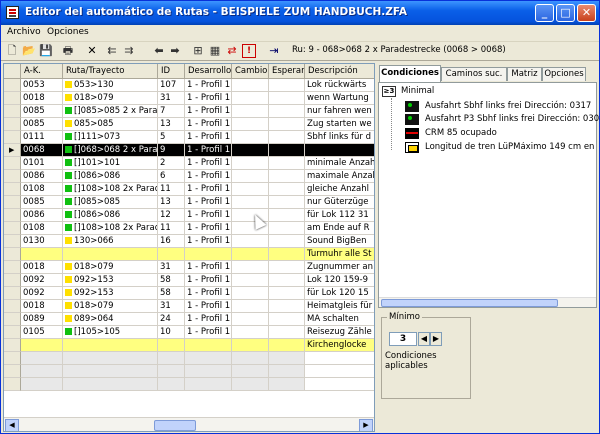 The width and height of the screenshot is (600, 434). What do you see at coordinates (110, 241) in the screenshot?
I see `cell-route: 130>066` at bounding box center [110, 241].